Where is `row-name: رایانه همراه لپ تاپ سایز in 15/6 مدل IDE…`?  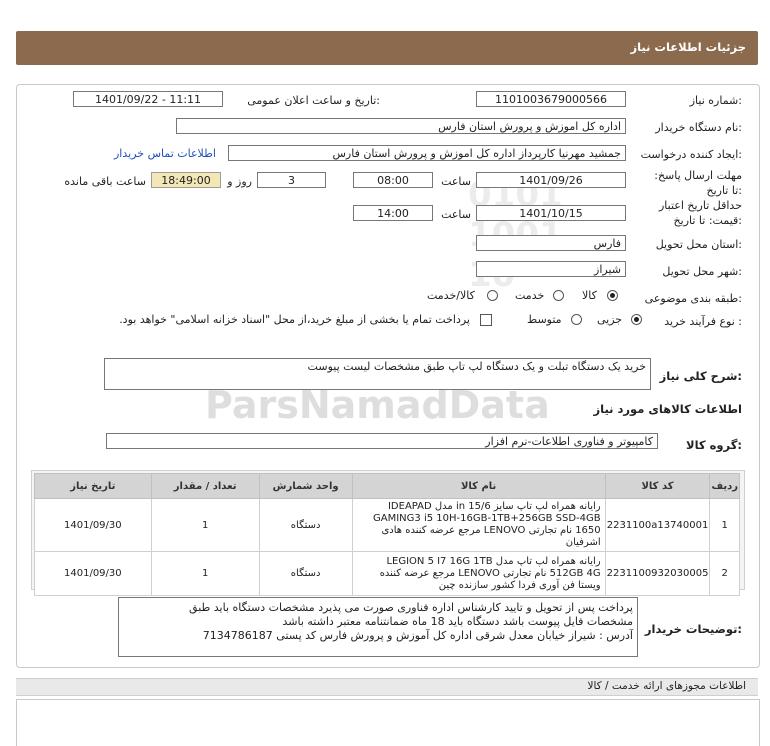 row-name: رایانه همراه لپ تاپ سایز in 15/6 مدل IDE… is located at coordinates (478, 525).